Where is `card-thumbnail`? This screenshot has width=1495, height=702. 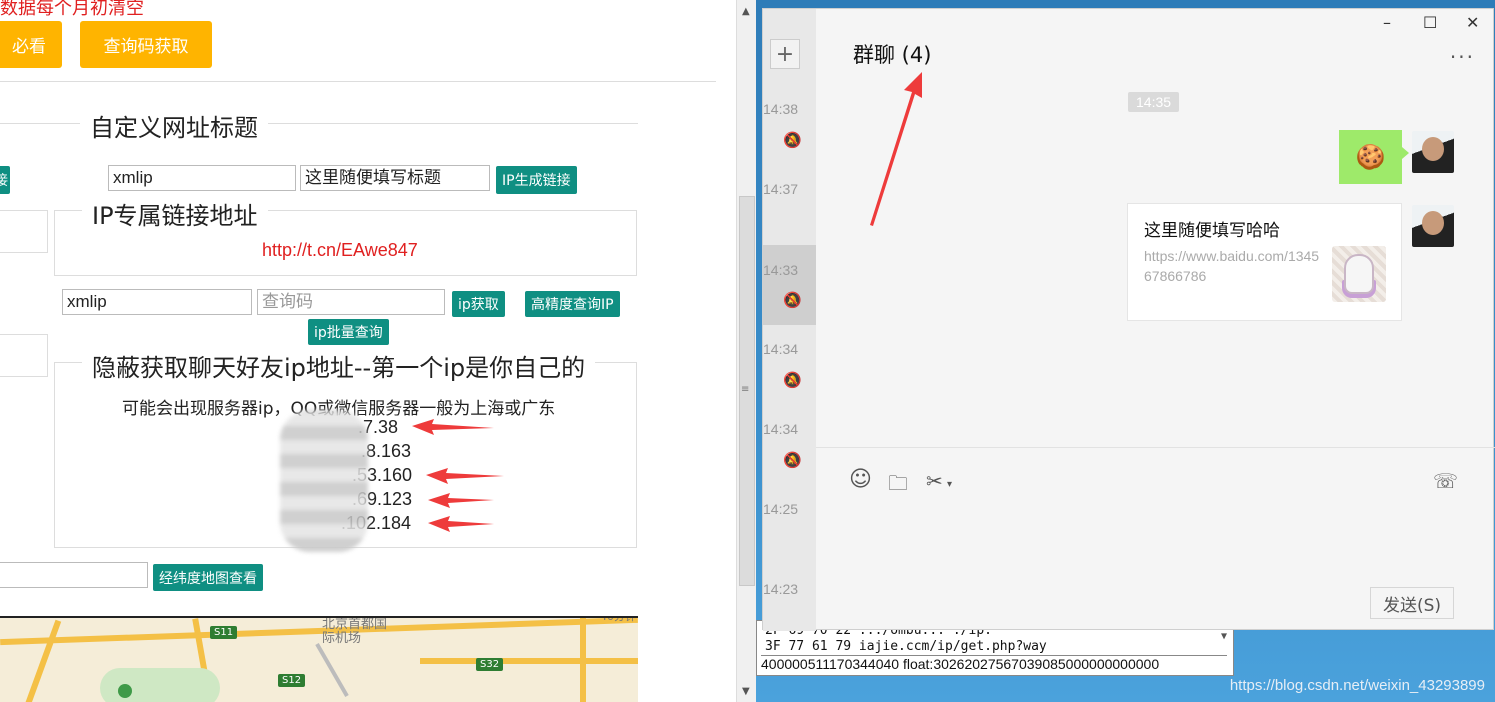
card-thumbnail is located at coordinates (1359, 274).